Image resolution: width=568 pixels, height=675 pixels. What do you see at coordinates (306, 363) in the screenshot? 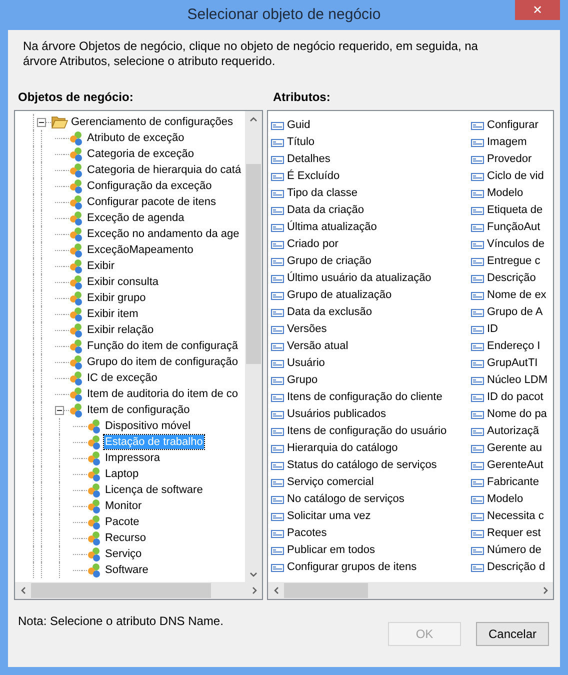
I see `attribute-item: Usuário` at bounding box center [306, 363].